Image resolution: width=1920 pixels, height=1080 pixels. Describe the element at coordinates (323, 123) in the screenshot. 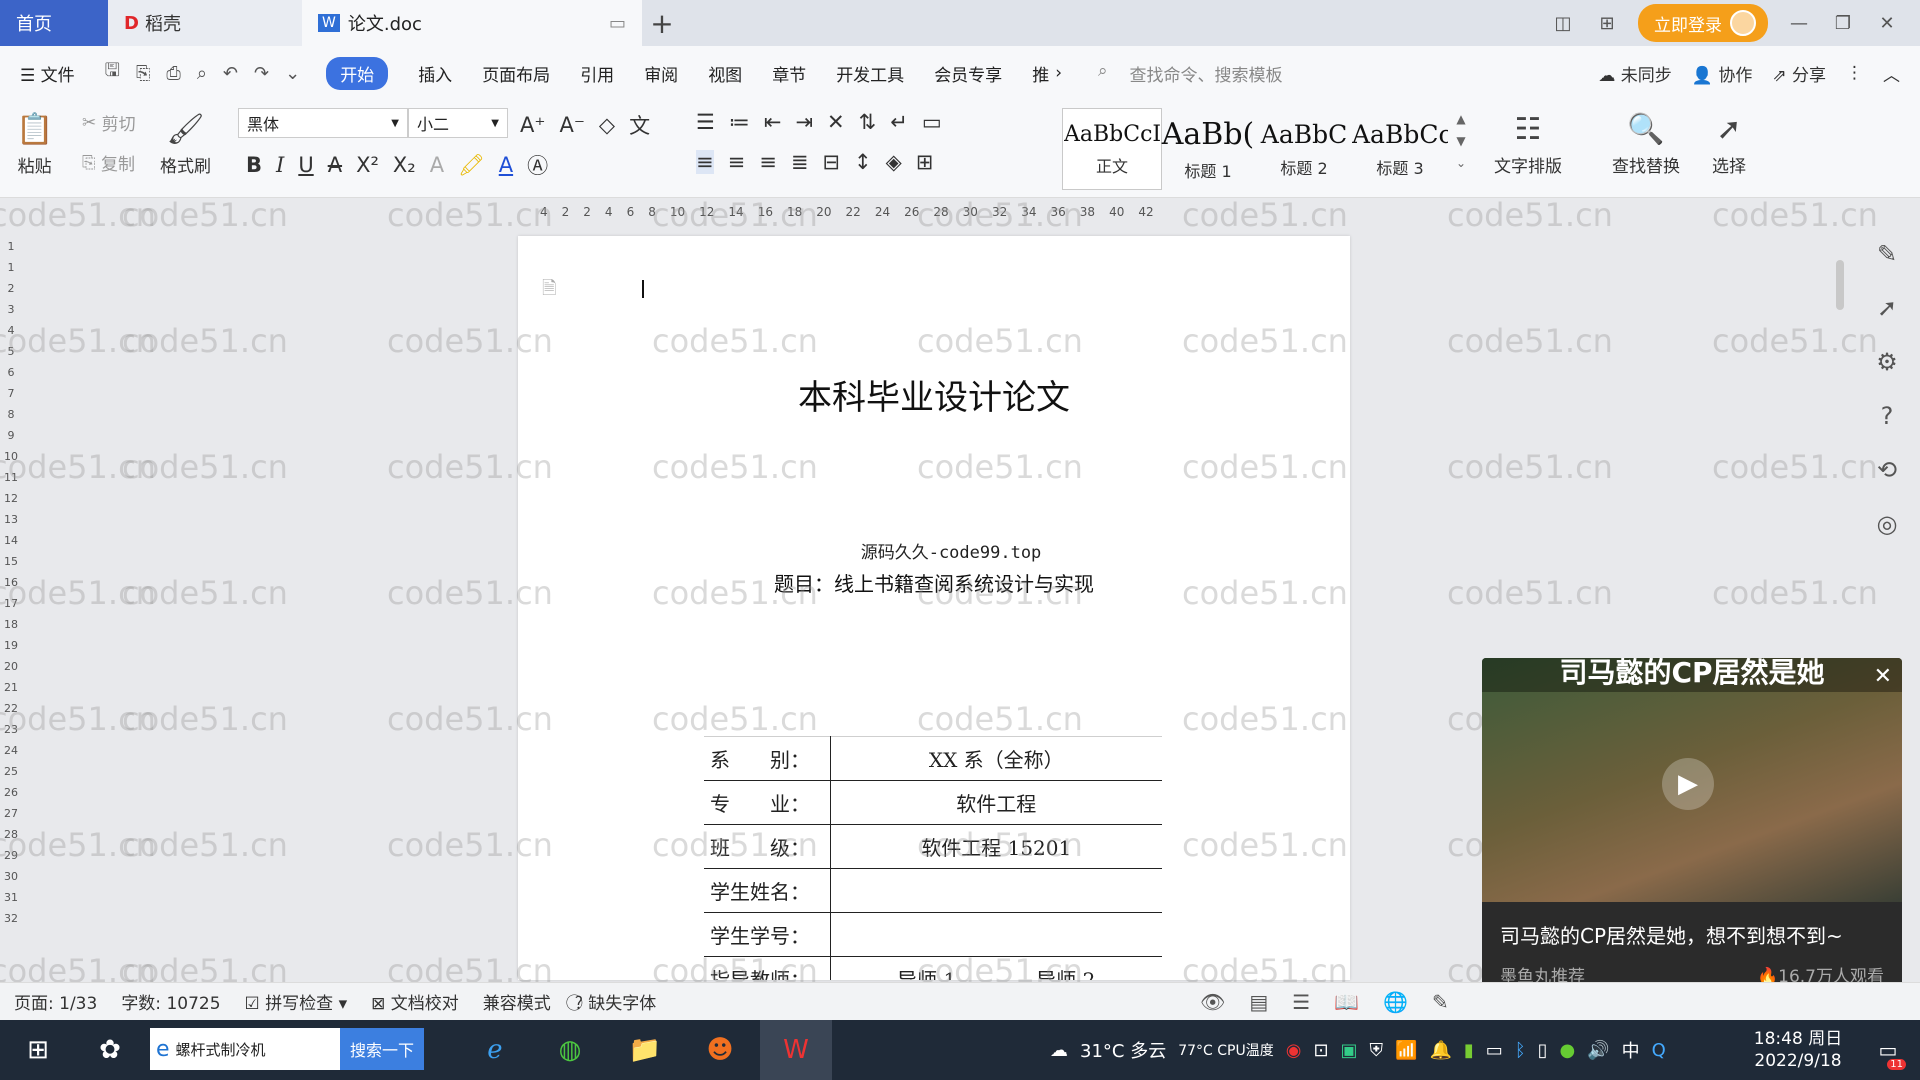

I see `font-name-select: 黑体 ▼` at that location.